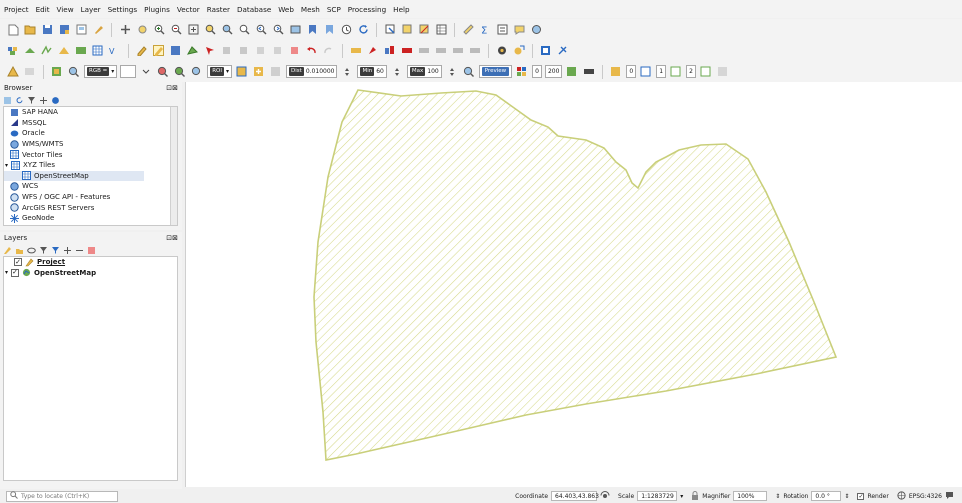 This screenshot has height=503, width=962. What do you see at coordinates (91, 250) in the screenshot?
I see `remove-layer-icon` at bounding box center [91, 250].